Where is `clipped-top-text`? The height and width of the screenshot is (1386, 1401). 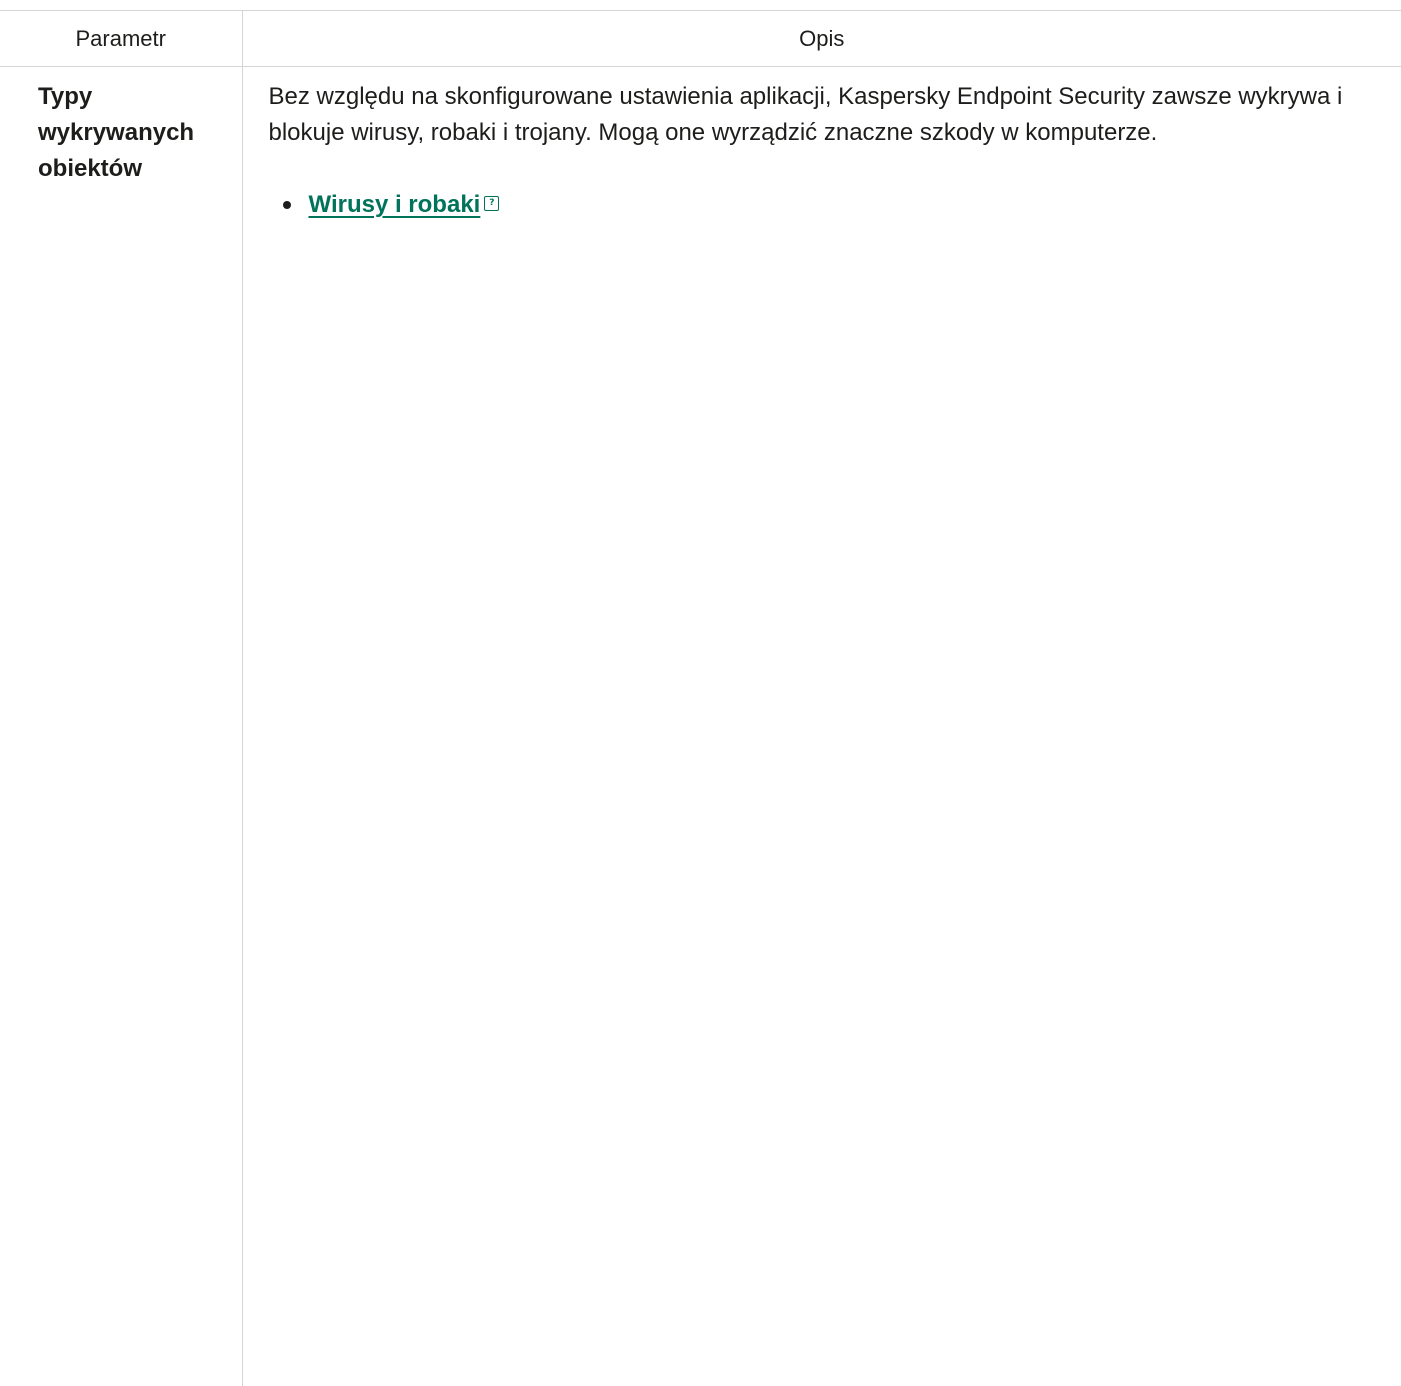 clipped-top-text is located at coordinates (700, 5).